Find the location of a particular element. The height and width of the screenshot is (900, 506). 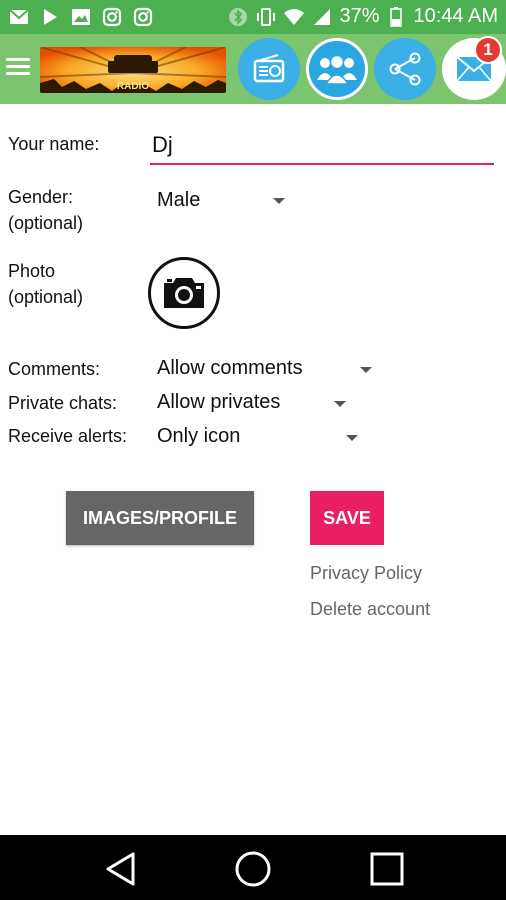

vibrate-icon is located at coordinates (266, 17).